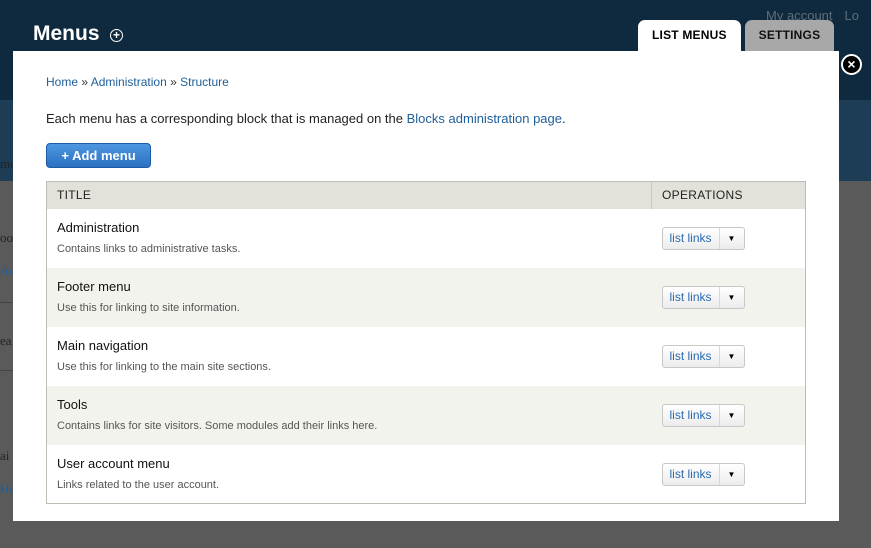 The height and width of the screenshot is (548, 871). What do you see at coordinates (689, 35) in the screenshot?
I see `tab-list-menus: LIST MENUS` at bounding box center [689, 35].